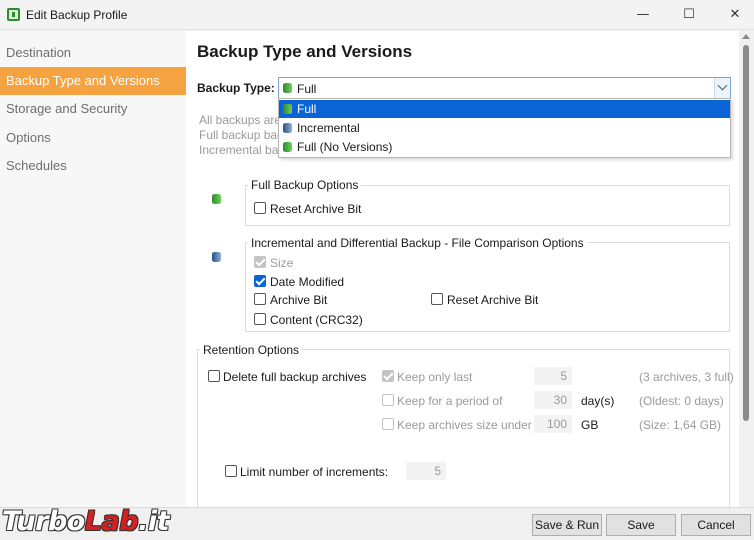 The width and height of the screenshot is (754, 540). Describe the element at coordinates (643, 15) in the screenshot. I see `minimize-button: —` at that location.